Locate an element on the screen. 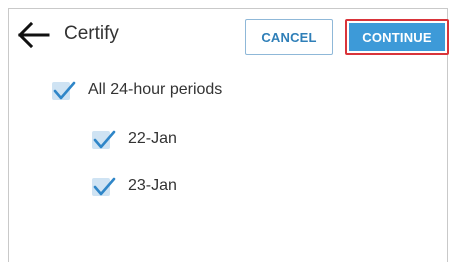  cancel-button: CANCEL is located at coordinates (289, 37).